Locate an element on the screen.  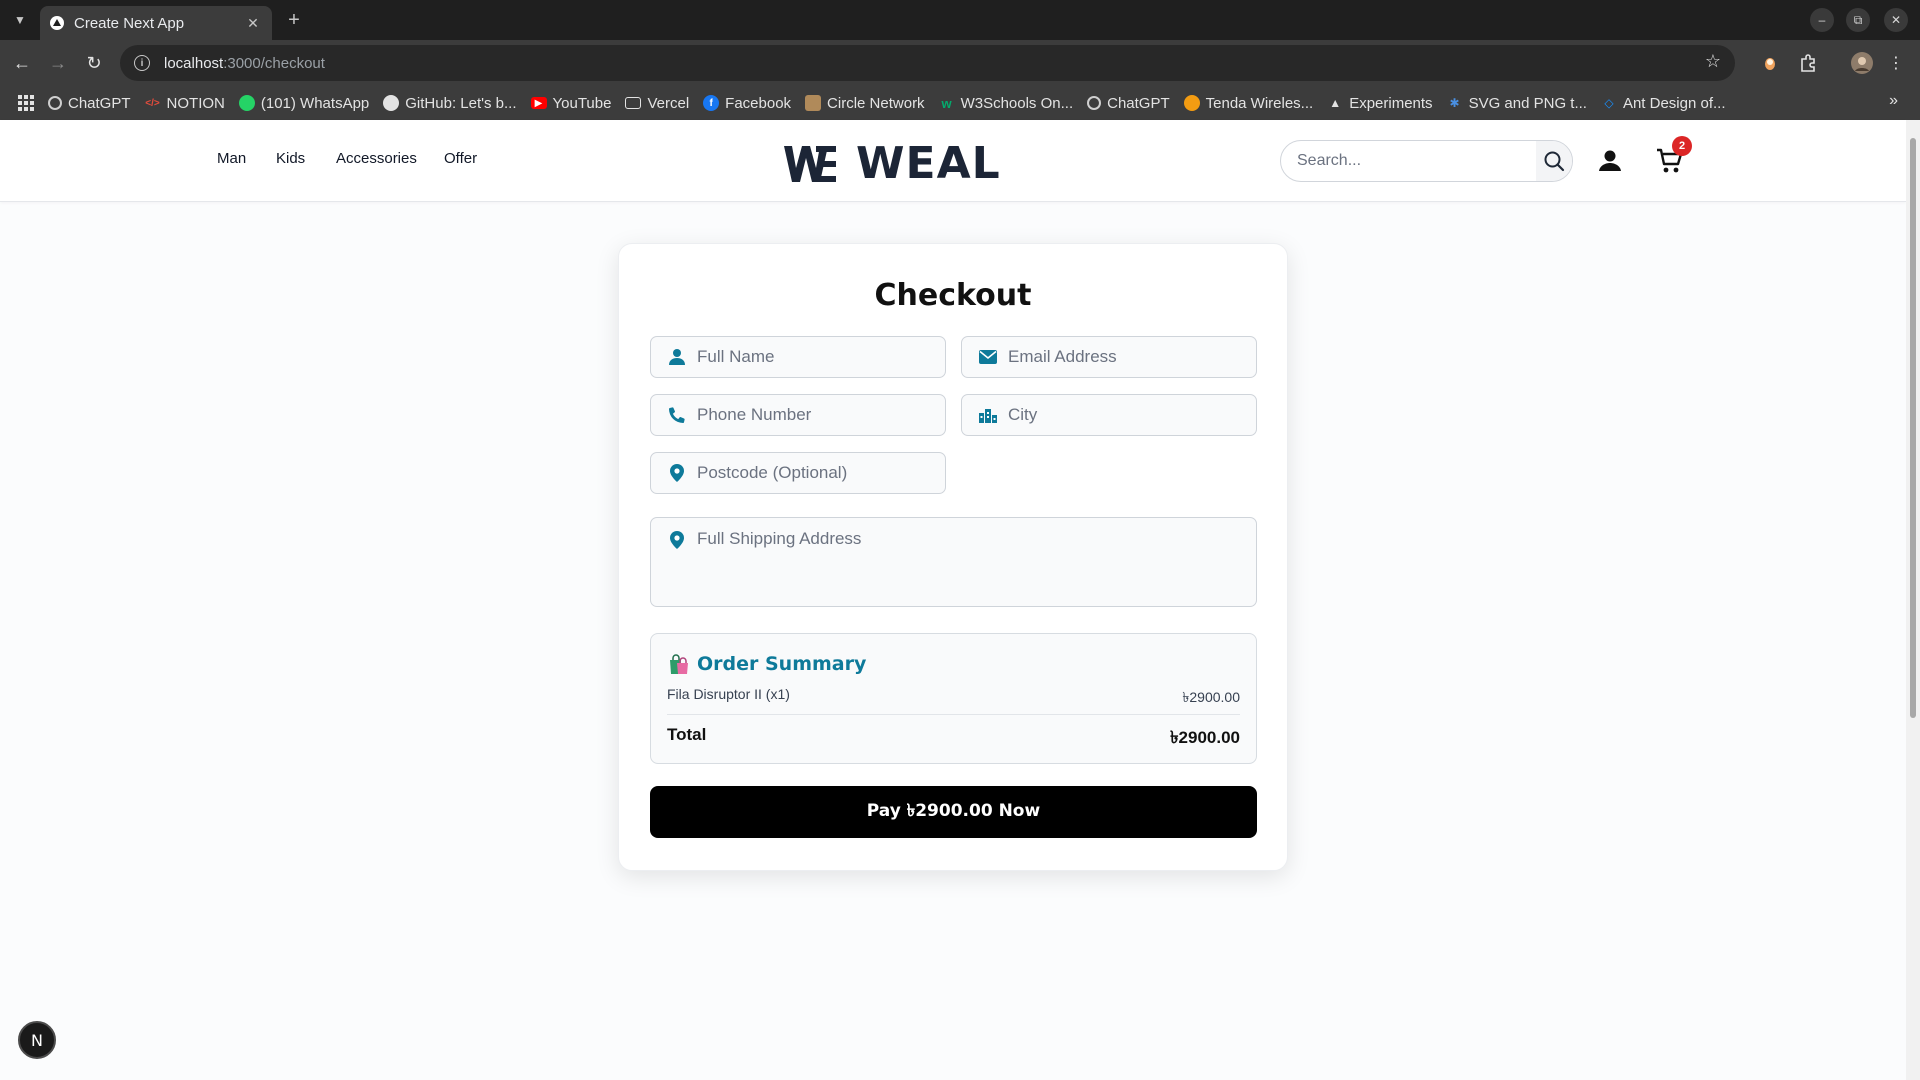
city-field is located at coordinates (1109, 415).